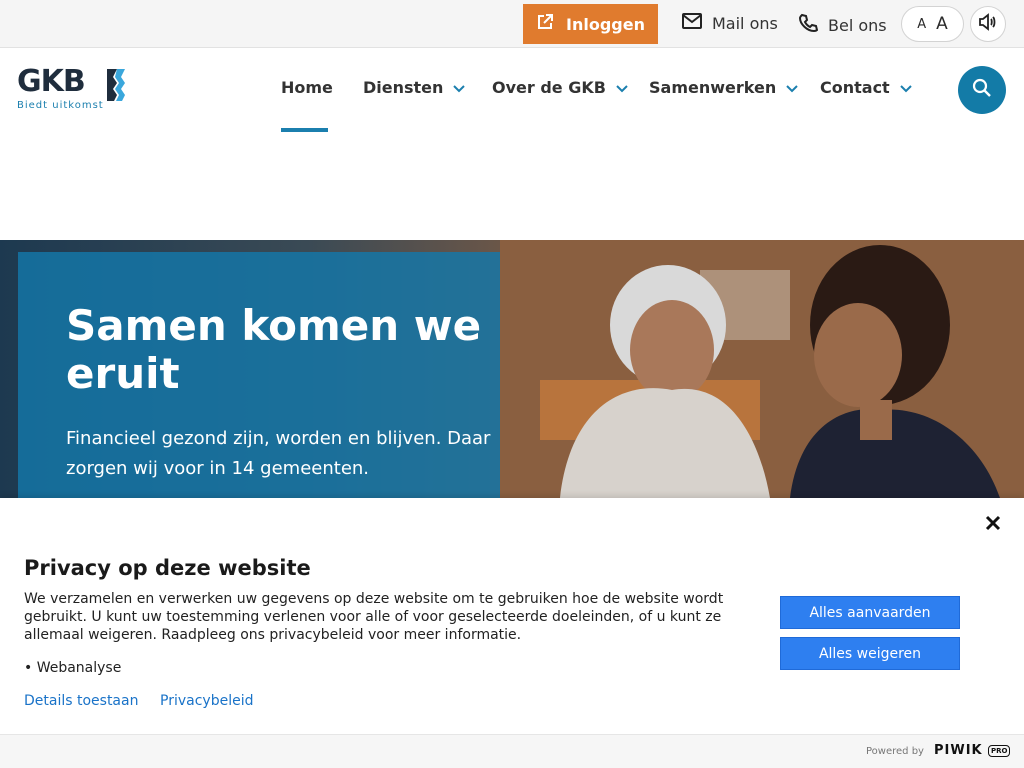 Image resolution: width=1024 pixels, height=768 pixels. I want to click on nav-item-label: Contact, so click(855, 87).